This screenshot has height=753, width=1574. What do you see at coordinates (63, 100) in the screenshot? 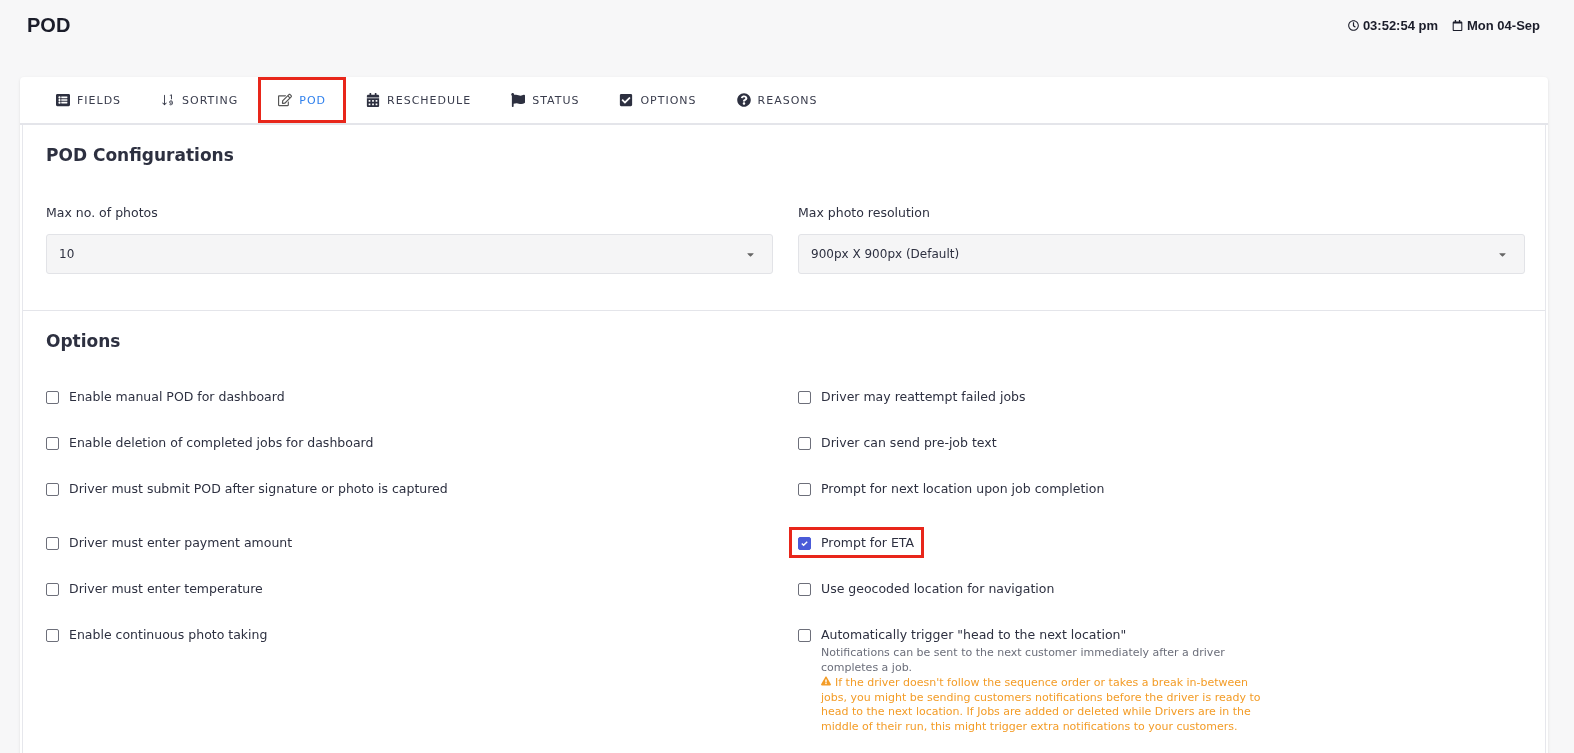
I see `list-icon` at bounding box center [63, 100].